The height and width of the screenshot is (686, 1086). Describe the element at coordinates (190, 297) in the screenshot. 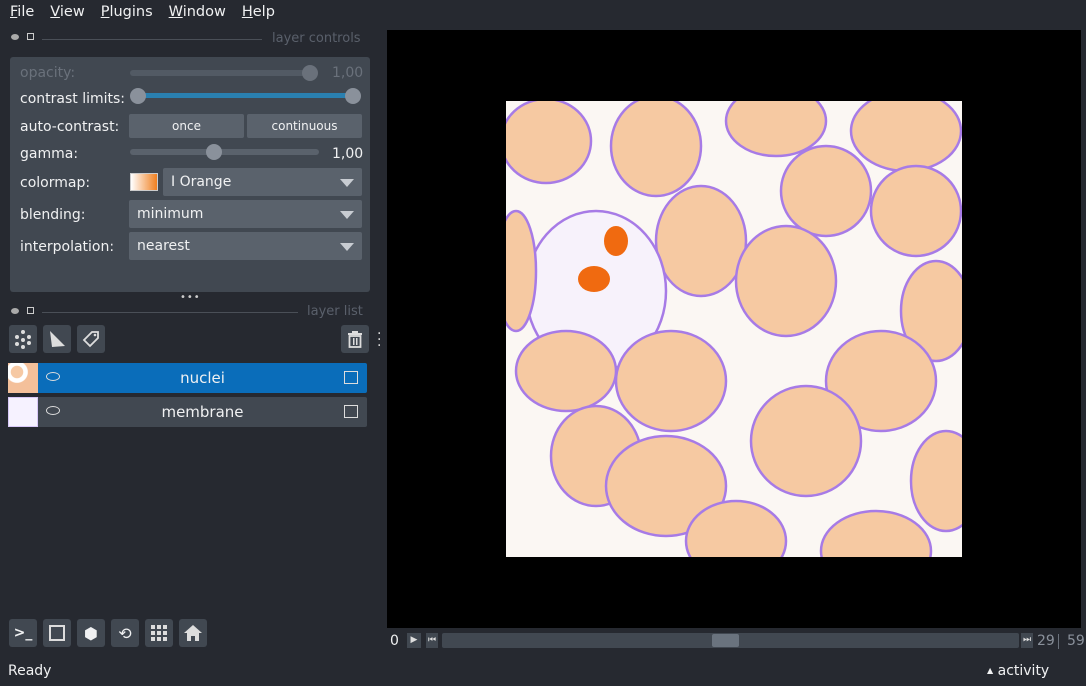

I see `splitter-handle: •••` at that location.